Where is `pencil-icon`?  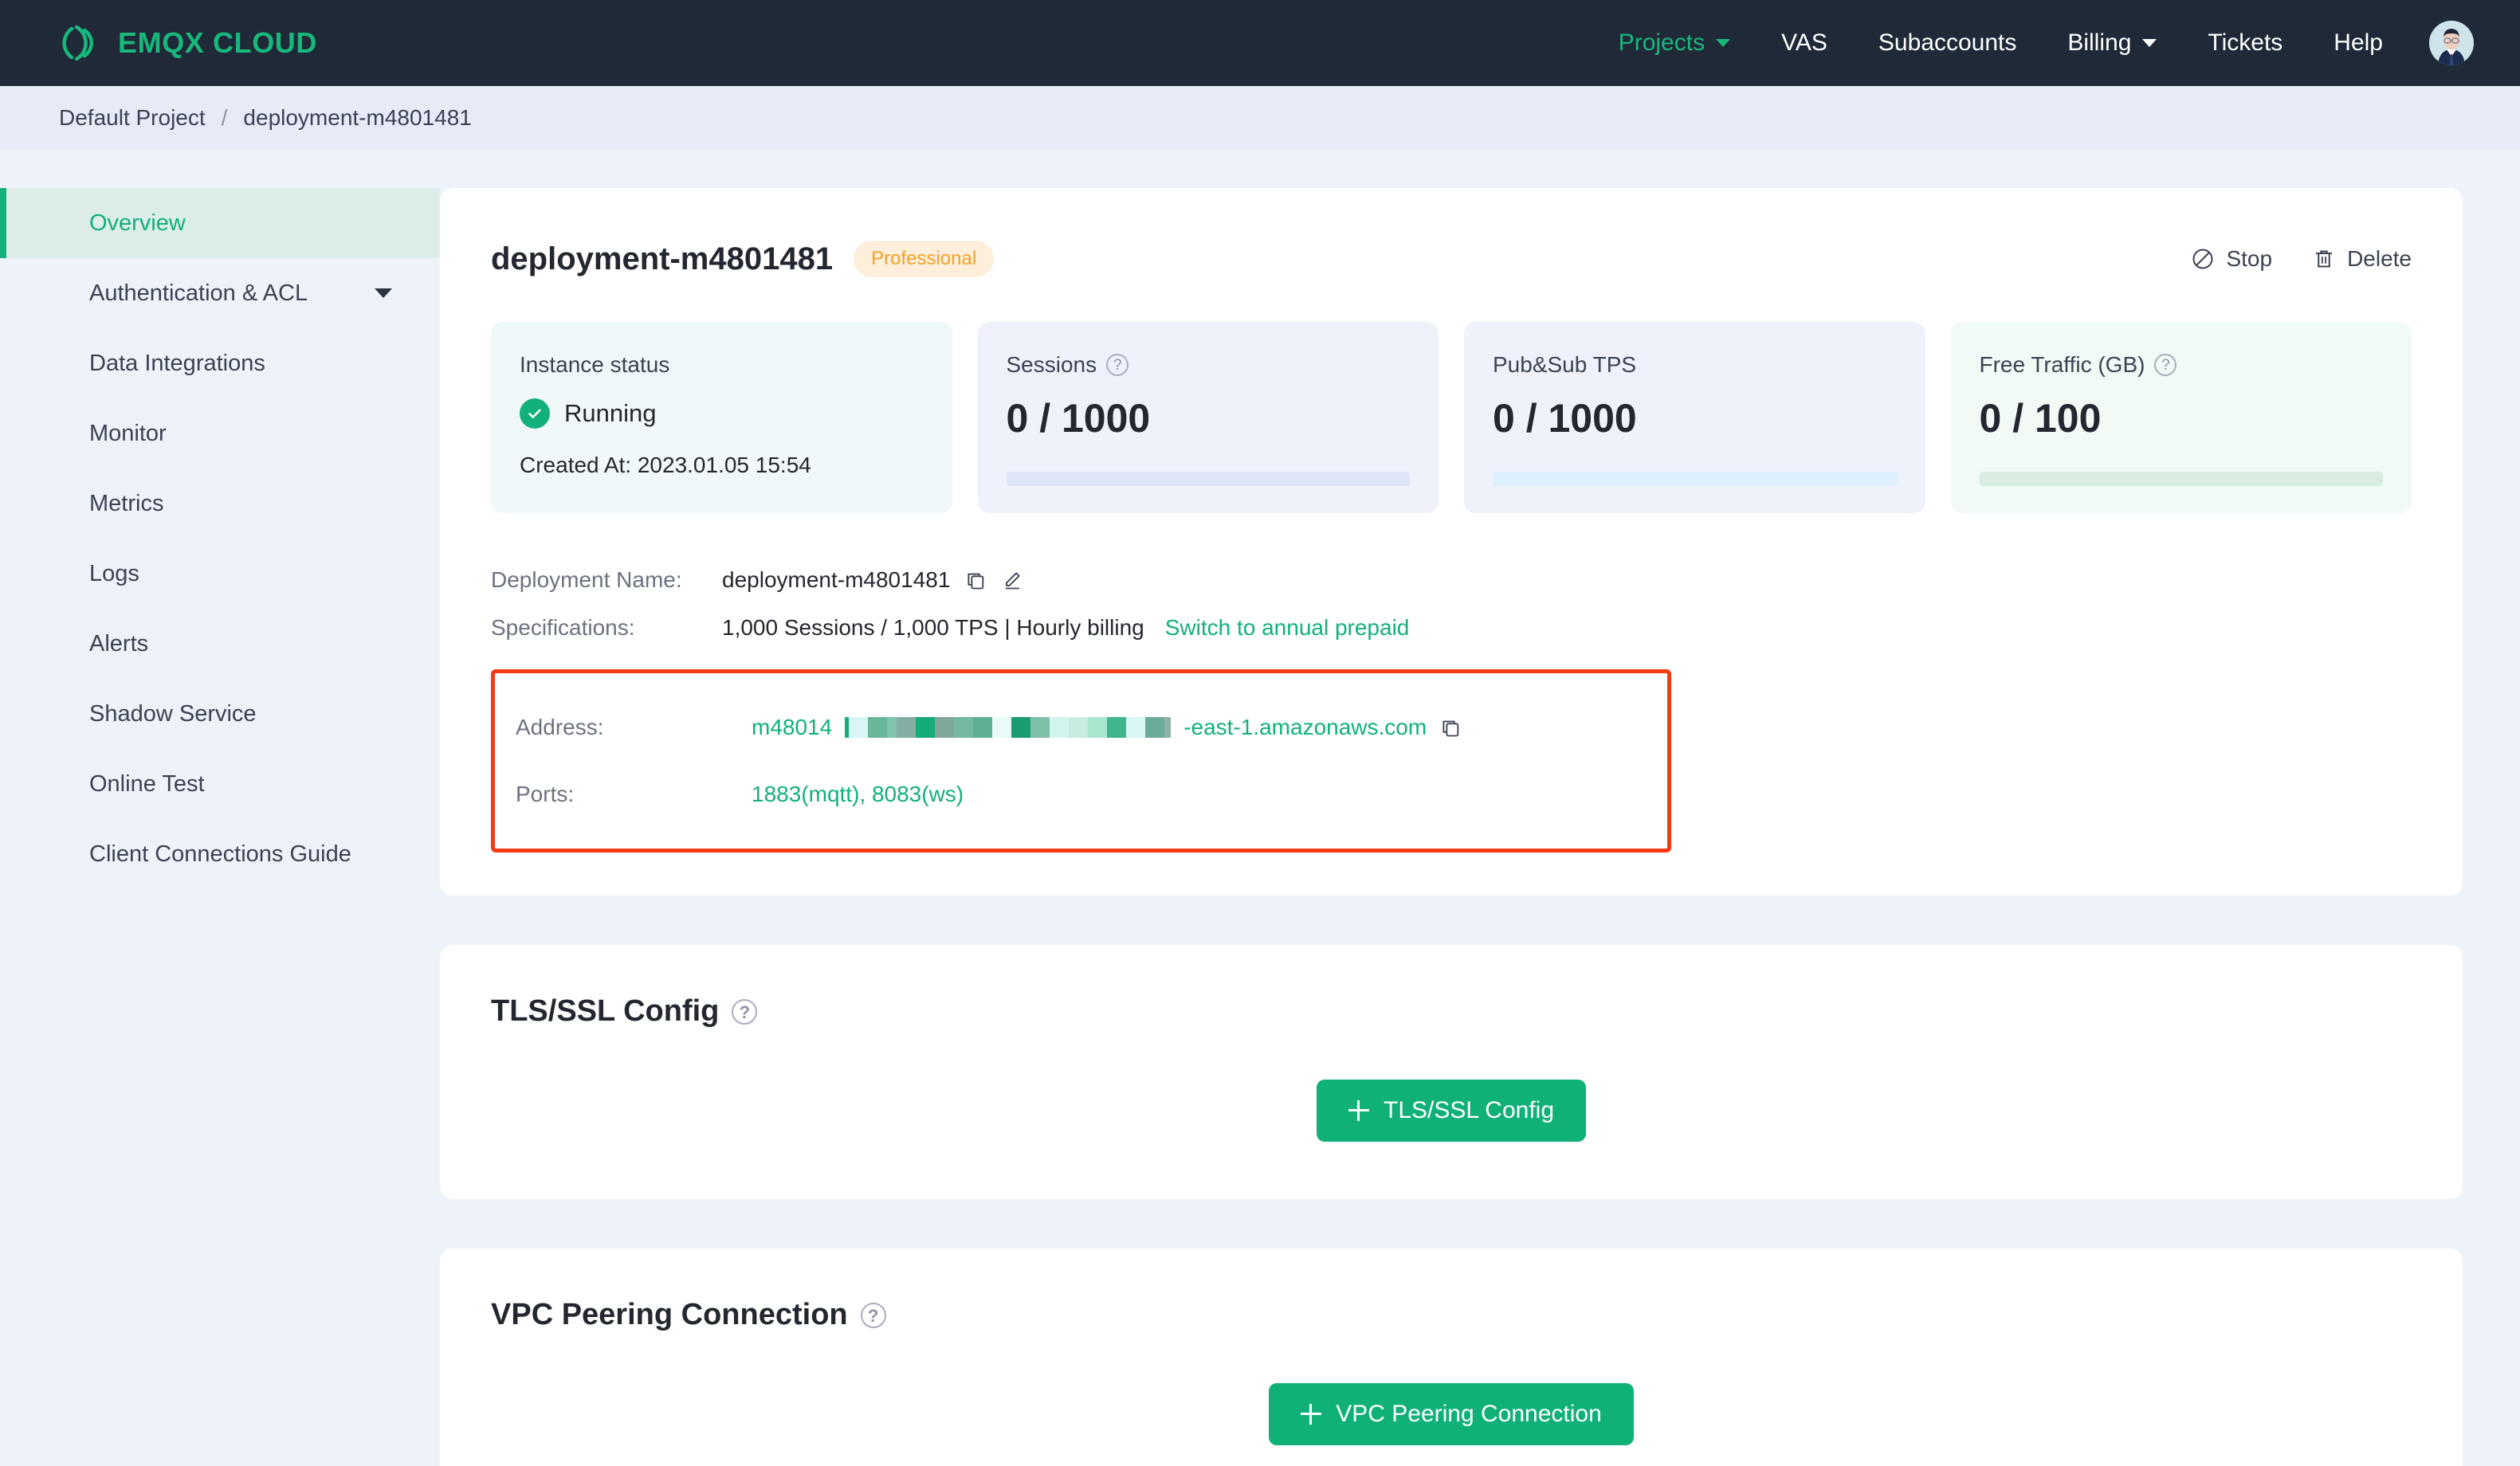 pencil-icon is located at coordinates (1012, 580).